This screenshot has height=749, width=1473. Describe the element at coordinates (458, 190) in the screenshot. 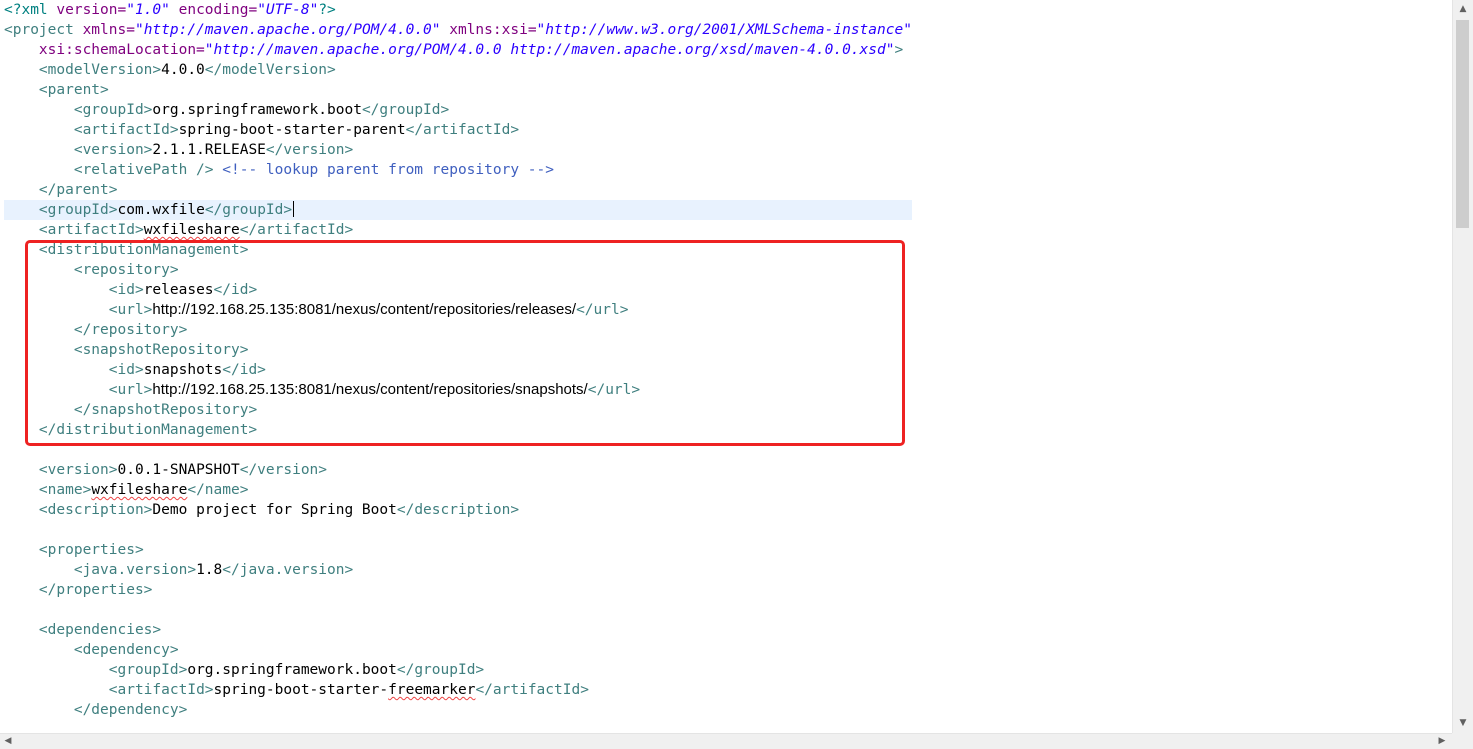

I see `code-line: </parent>` at that location.